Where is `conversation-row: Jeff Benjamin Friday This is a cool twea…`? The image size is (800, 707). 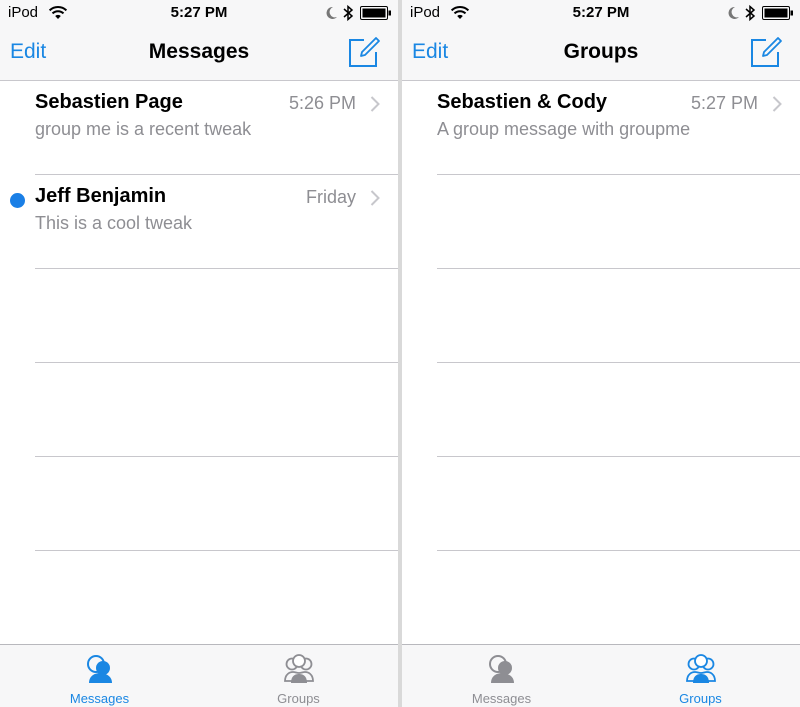
conversation-row: Jeff Benjamin Friday This is a cool twea… is located at coordinates (199, 222).